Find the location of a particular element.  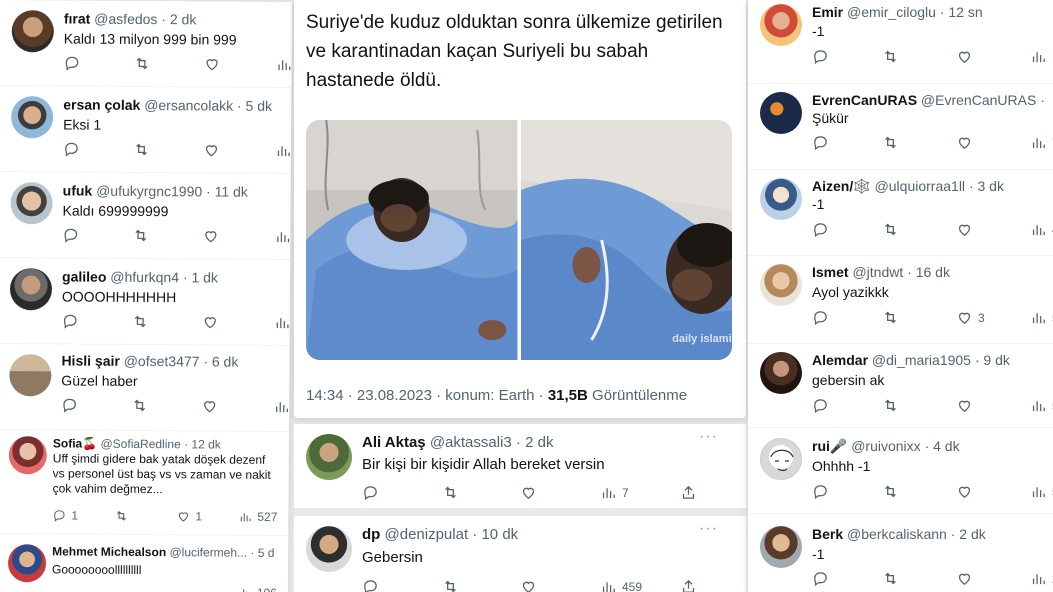

tweet-time: 16 dk is located at coordinates (933, 272).